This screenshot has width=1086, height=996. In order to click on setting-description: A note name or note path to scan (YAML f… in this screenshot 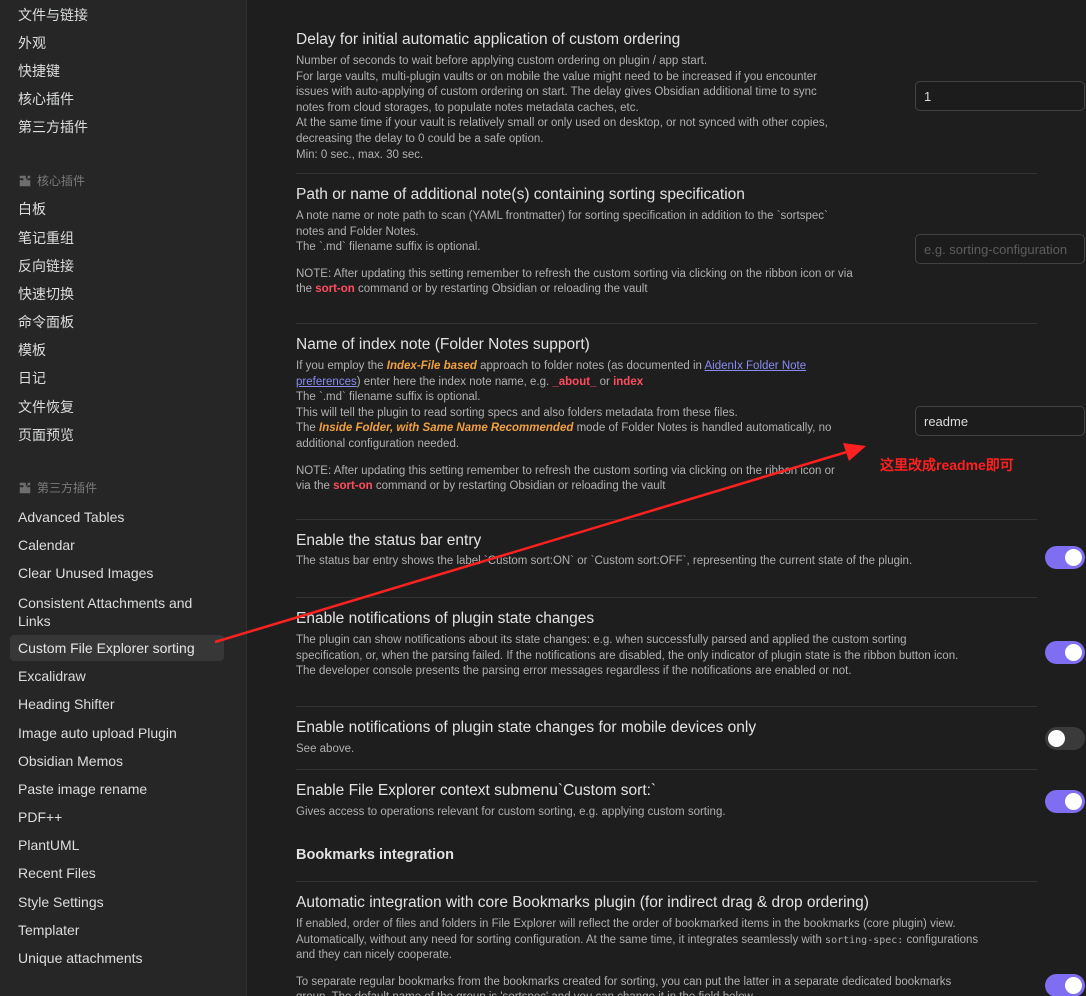, I will do `click(576, 253)`.